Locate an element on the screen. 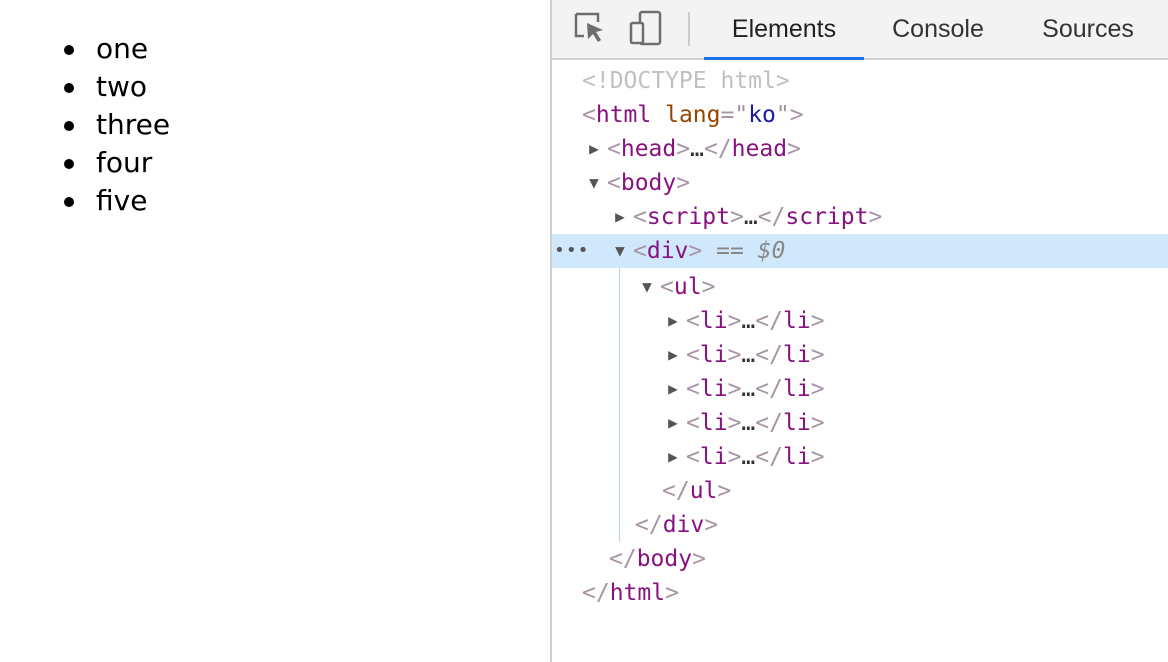 The image size is (1168, 662). div-close-tag: div is located at coordinates (683, 525).